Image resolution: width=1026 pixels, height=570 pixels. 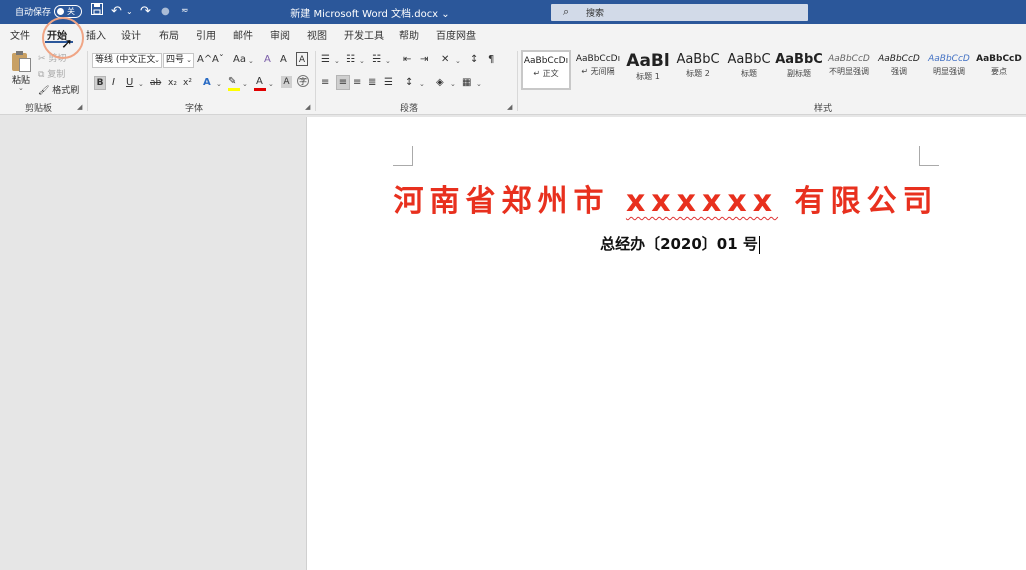 I want to click on style-strong: AaBbCcD 要点, so click(x=999, y=70).